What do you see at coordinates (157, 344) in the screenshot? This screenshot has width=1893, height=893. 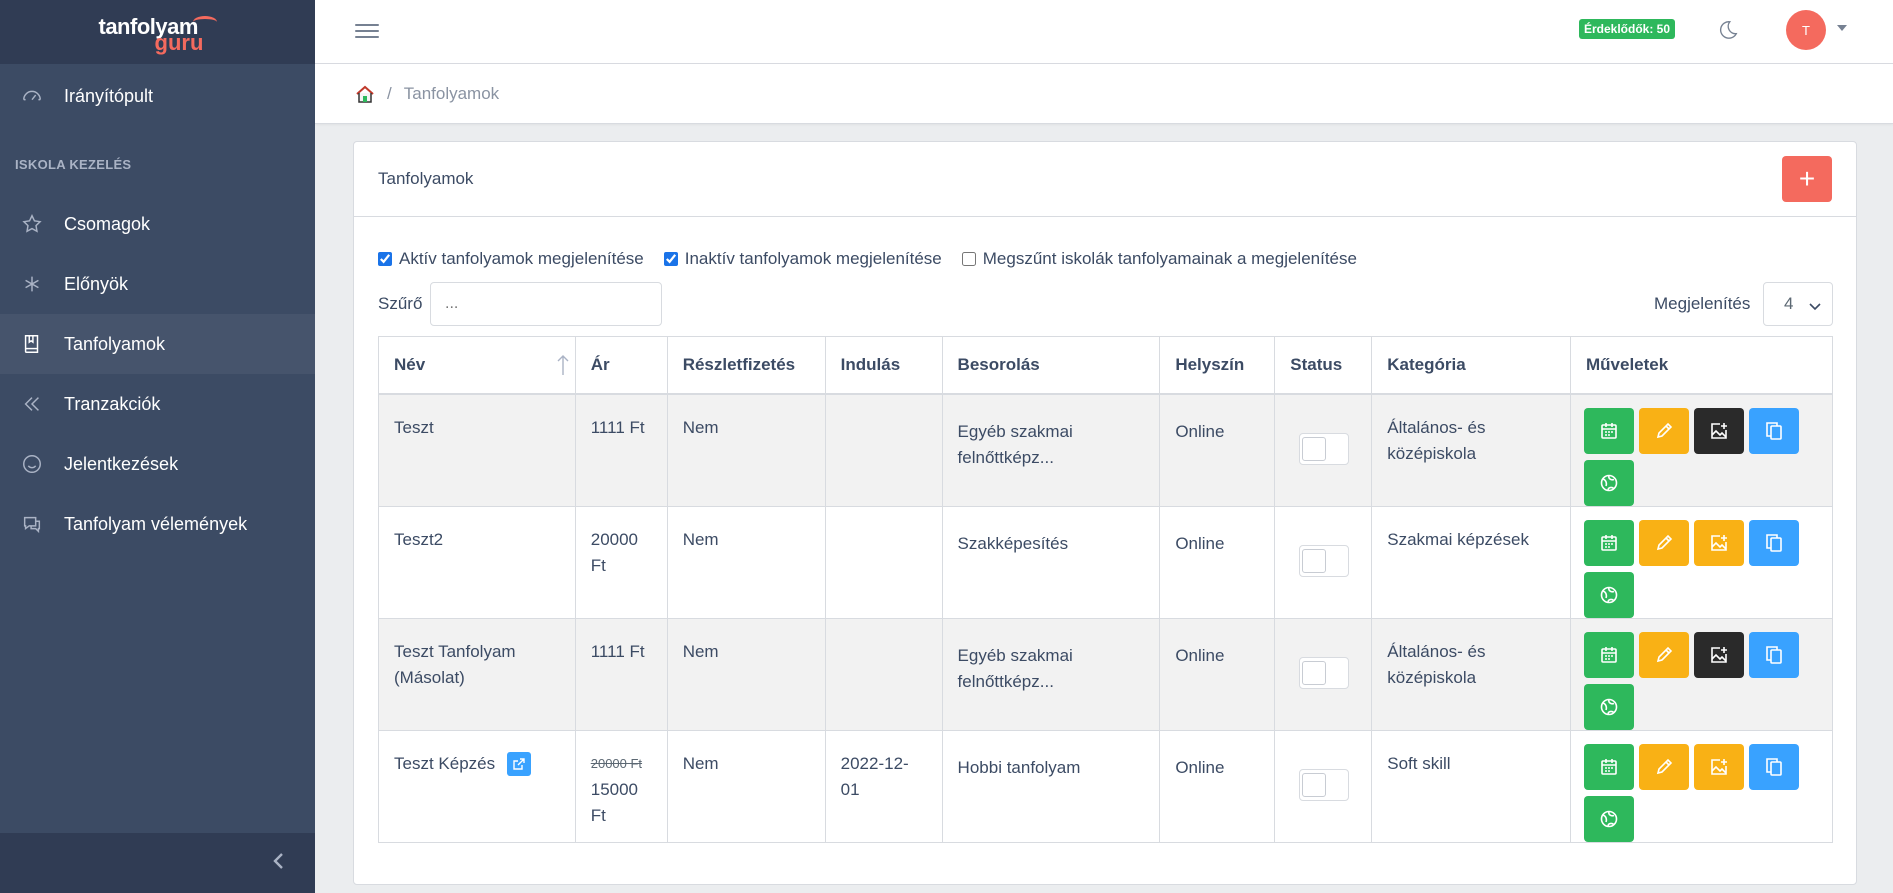 I see `sidebar-item-courses: Tanfolyamok` at bounding box center [157, 344].